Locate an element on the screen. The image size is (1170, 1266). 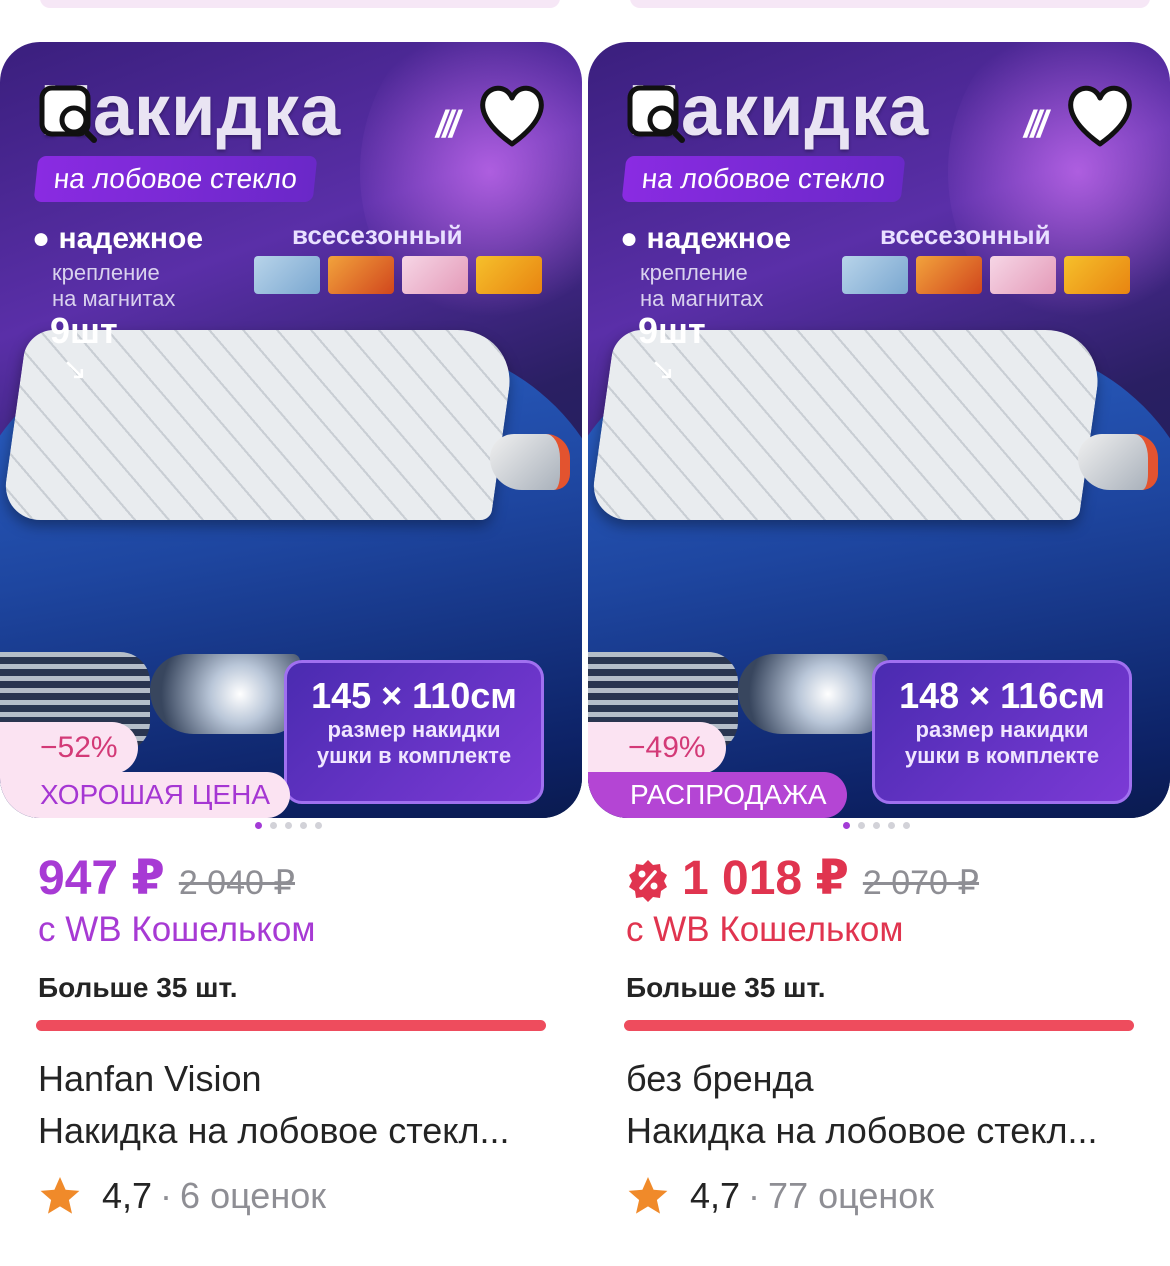
price-label-badge: ХОРОШАЯ ЦЕНА is located at coordinates (145, 795).